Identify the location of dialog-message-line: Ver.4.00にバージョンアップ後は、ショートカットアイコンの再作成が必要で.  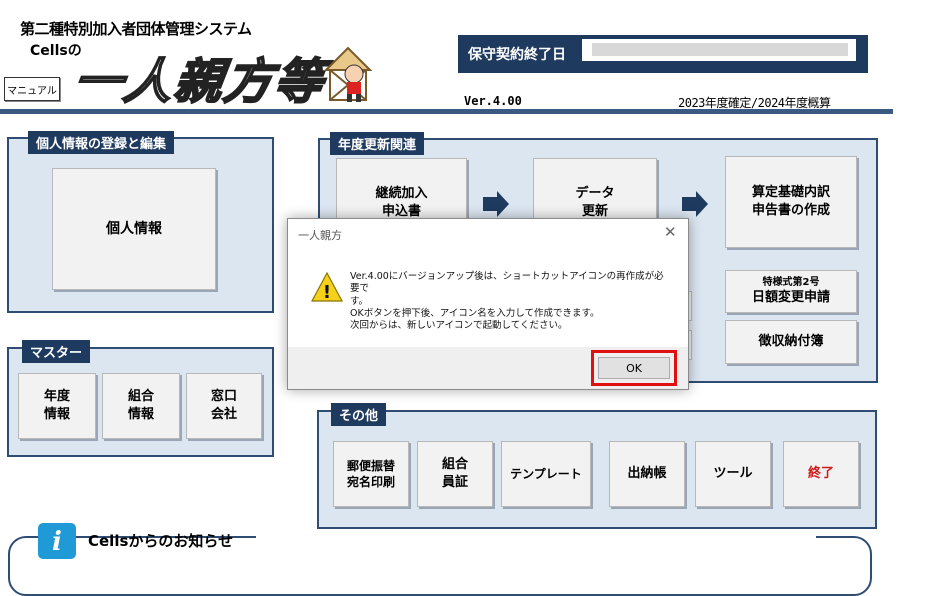
(507, 283).